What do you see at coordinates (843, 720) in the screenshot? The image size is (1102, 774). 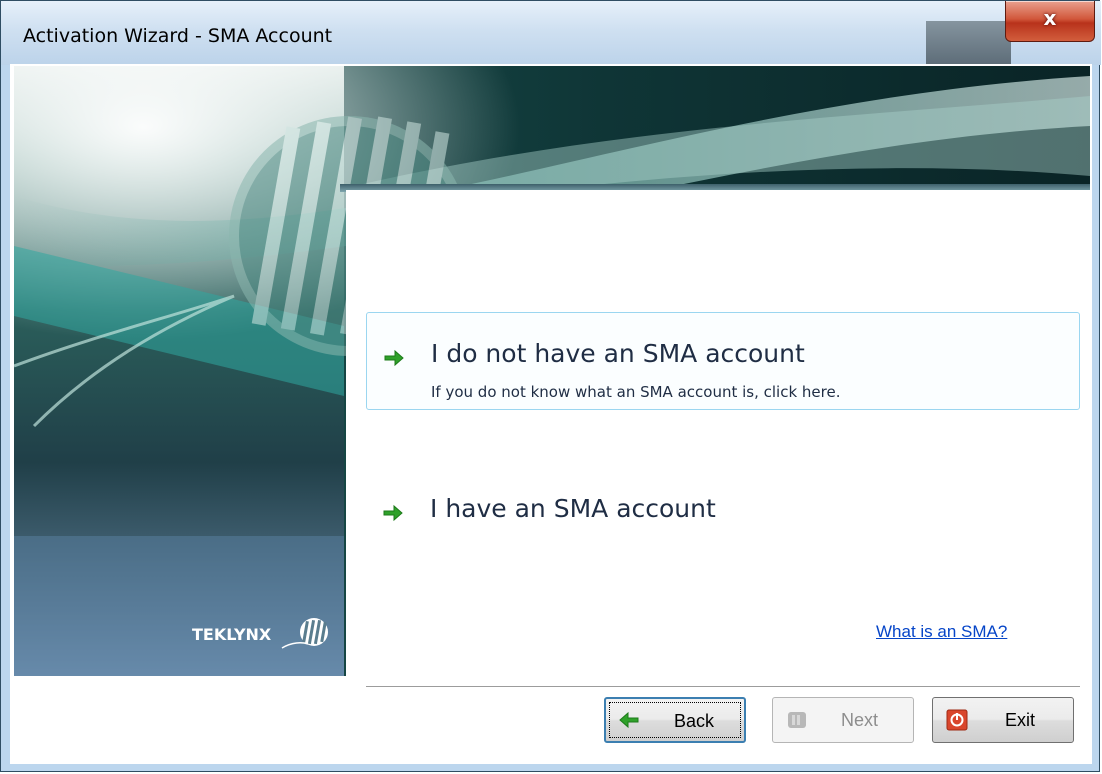 I see `next-button: Next` at bounding box center [843, 720].